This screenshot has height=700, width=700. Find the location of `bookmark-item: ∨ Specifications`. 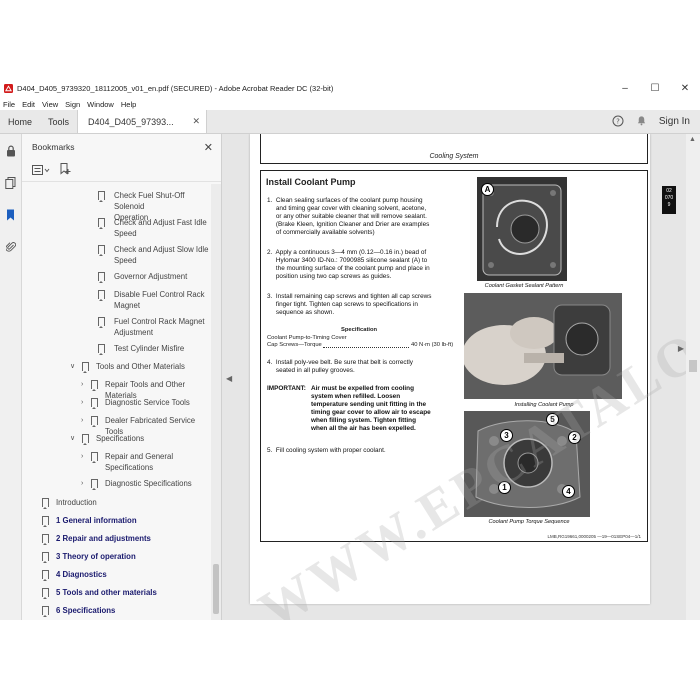

bookmark-item: ∨ Specifications is located at coordinates (116, 439).